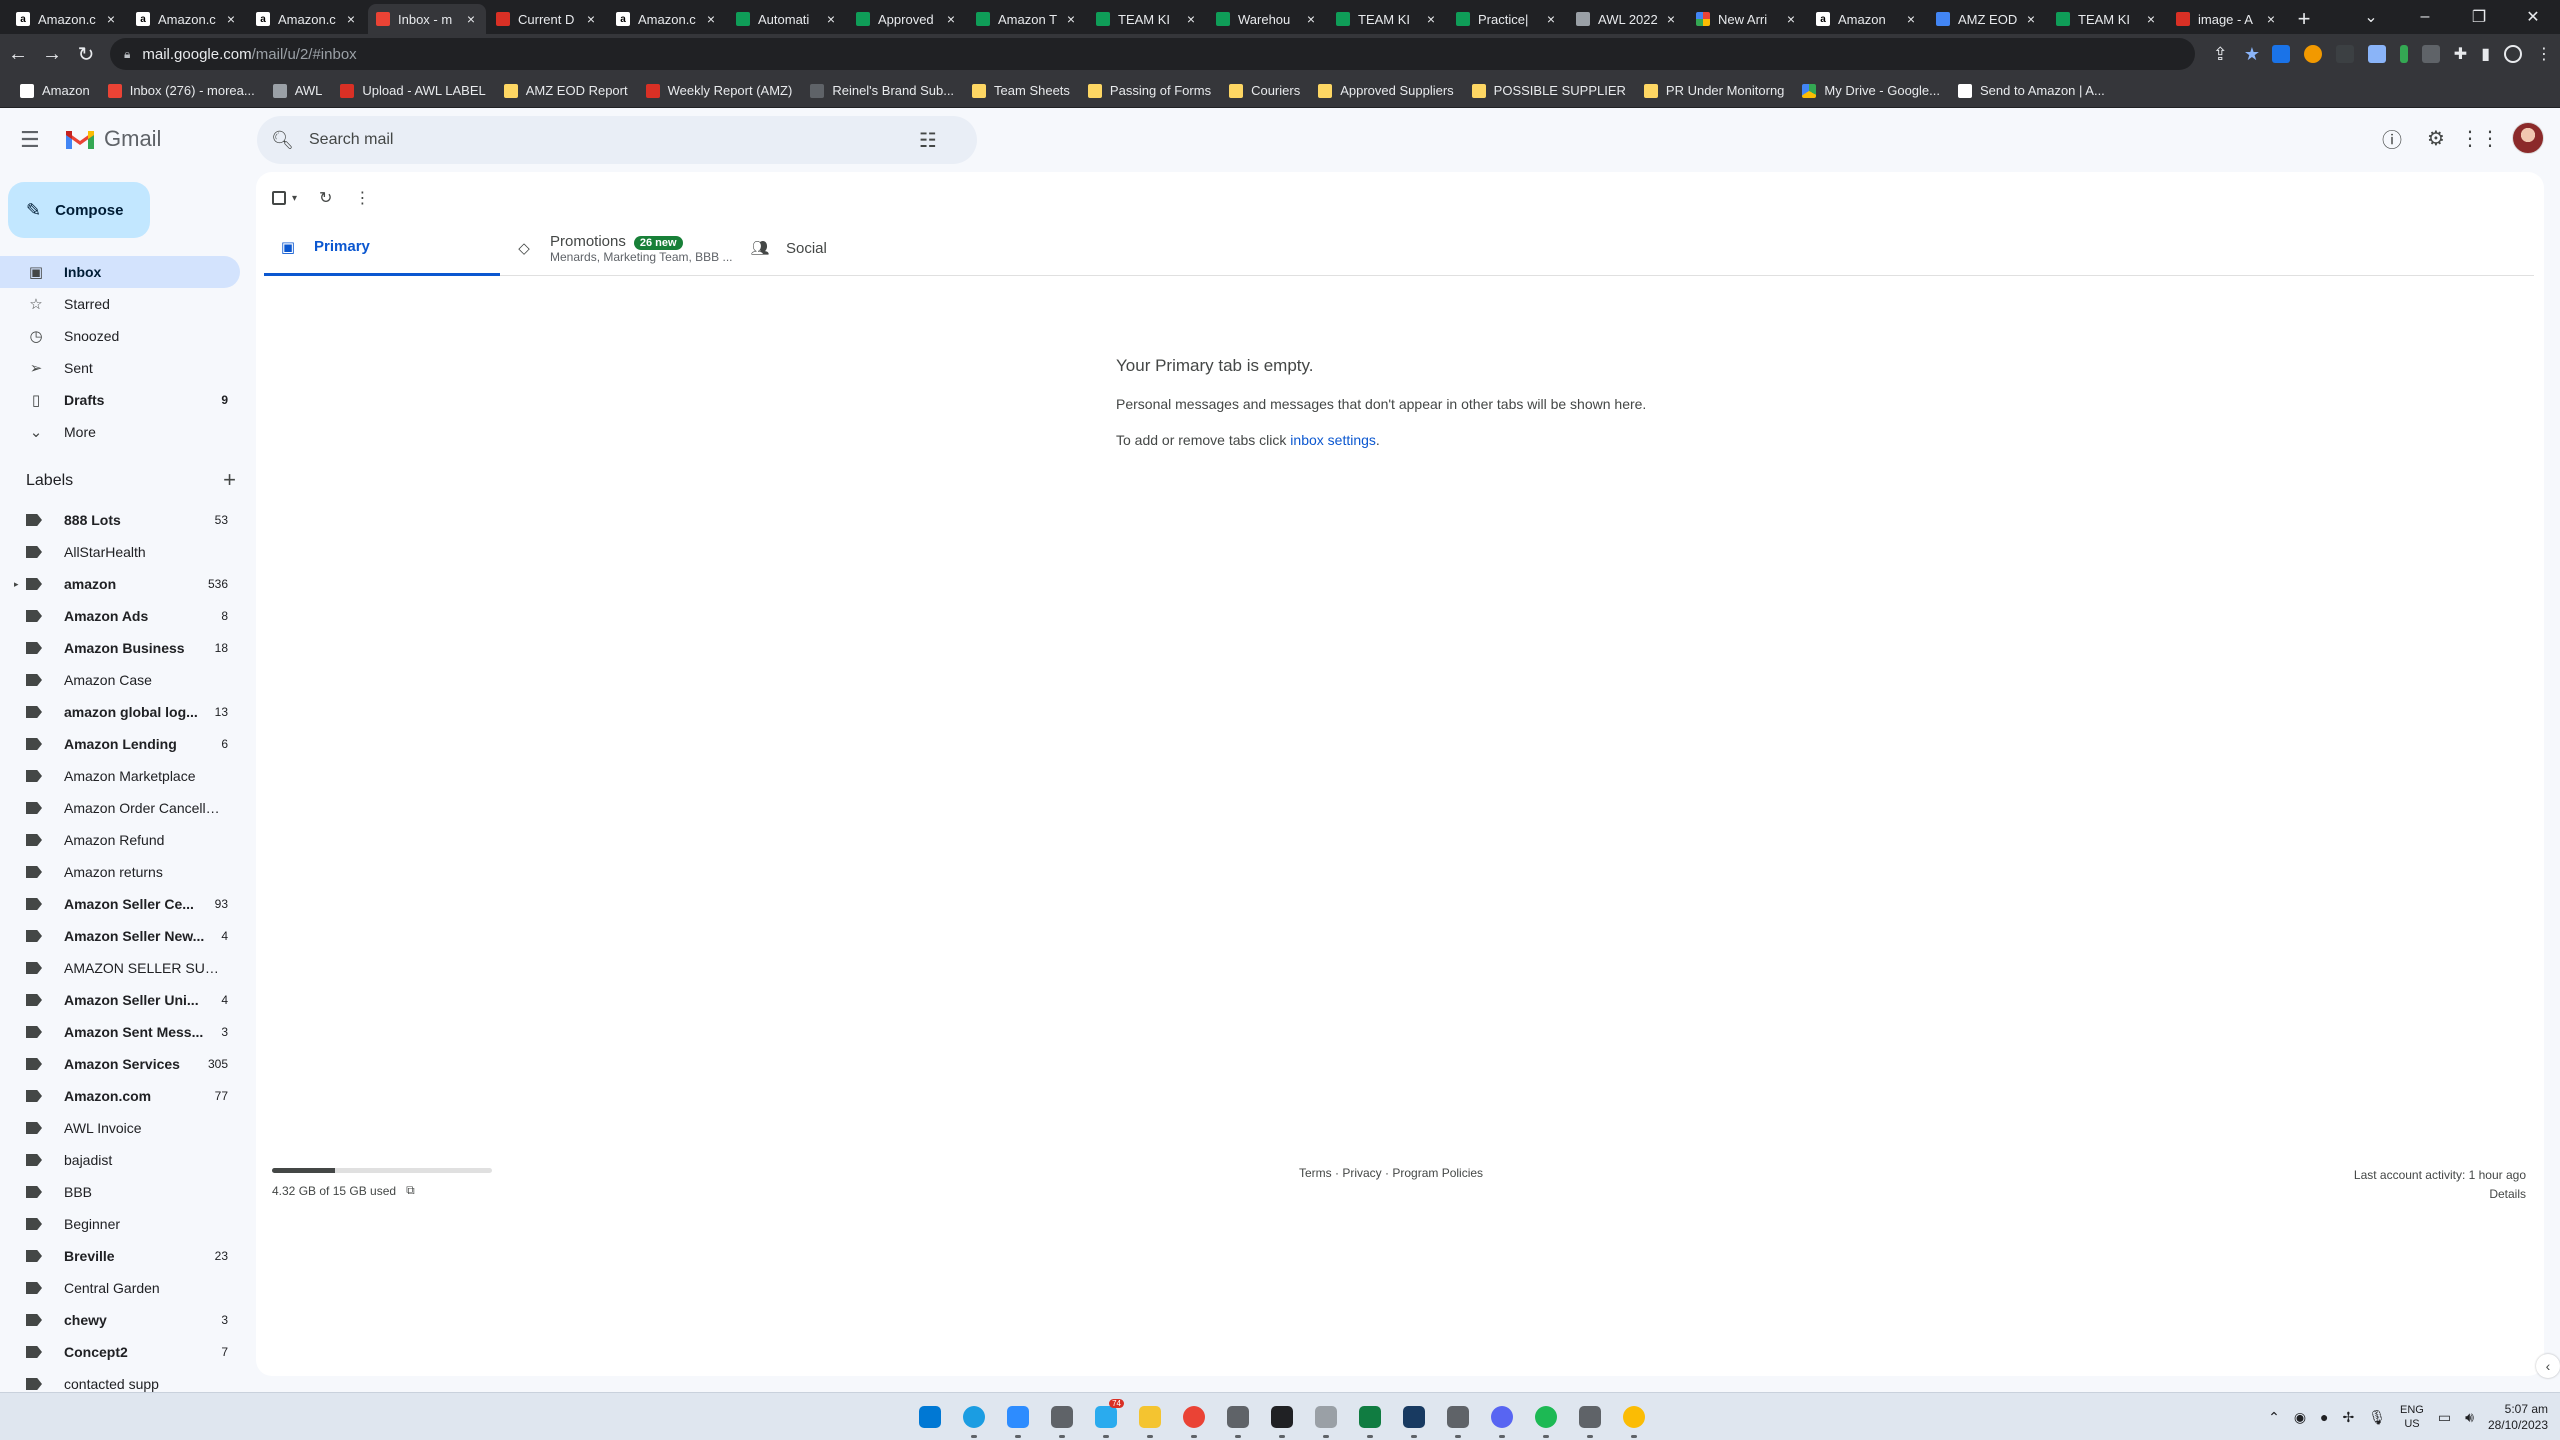 The image size is (2560, 1440). Describe the element at coordinates (1152, 54) in the screenshot. I see `url-field: 🔒︎ mail.google.com/mail/u/2/#inbox` at that location.